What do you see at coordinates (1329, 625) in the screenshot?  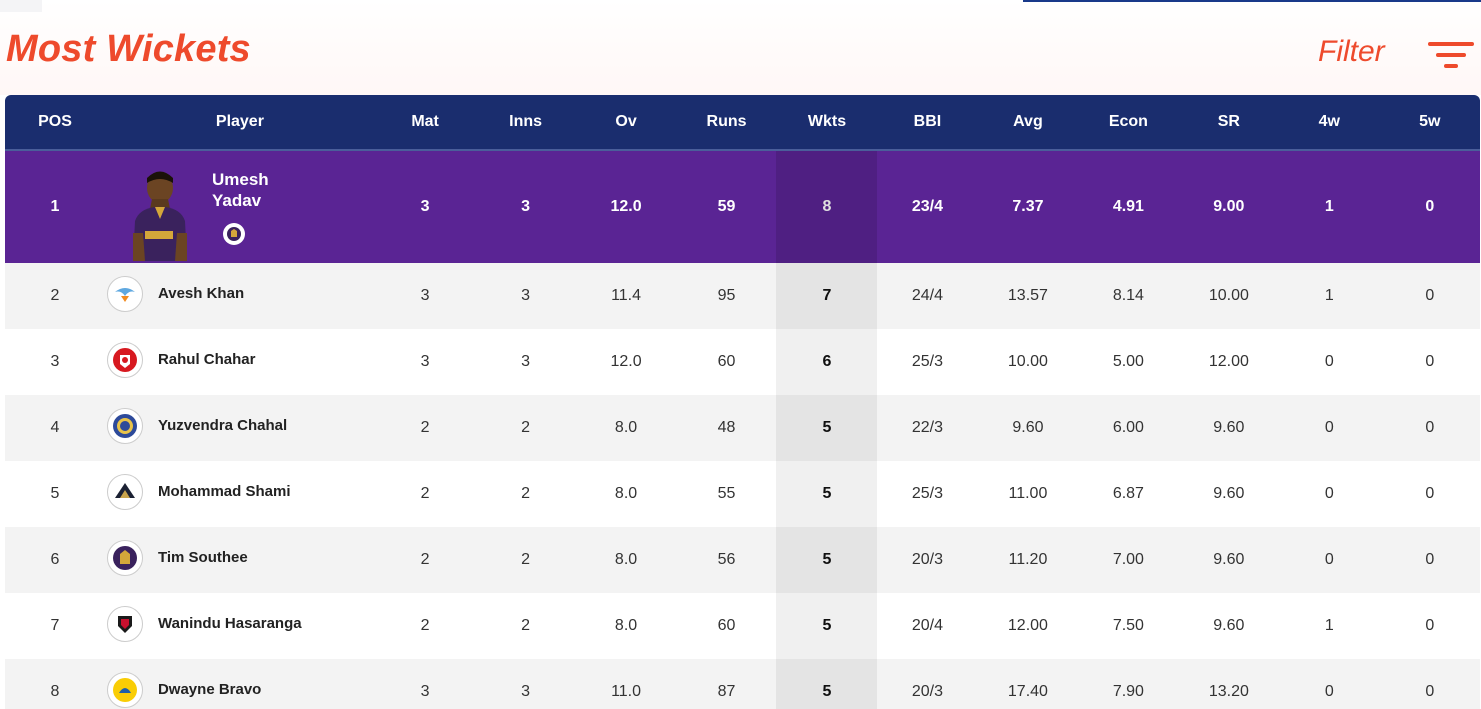 I see `cell-4w: 1` at bounding box center [1329, 625].